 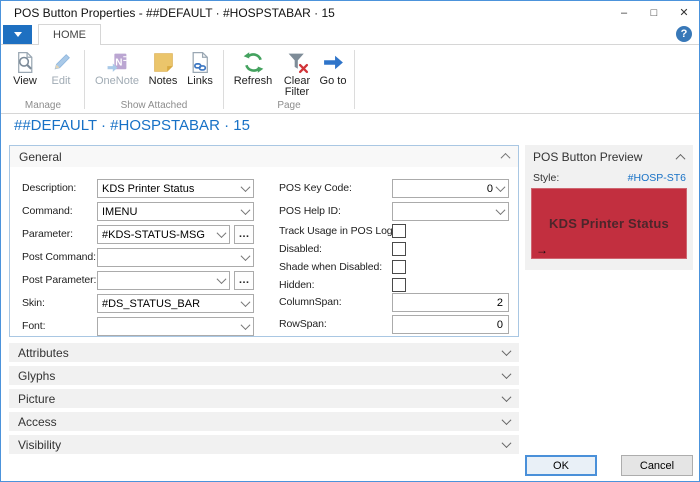 What do you see at coordinates (450, 211) in the screenshot?
I see `pos-help-id-combo` at bounding box center [450, 211].